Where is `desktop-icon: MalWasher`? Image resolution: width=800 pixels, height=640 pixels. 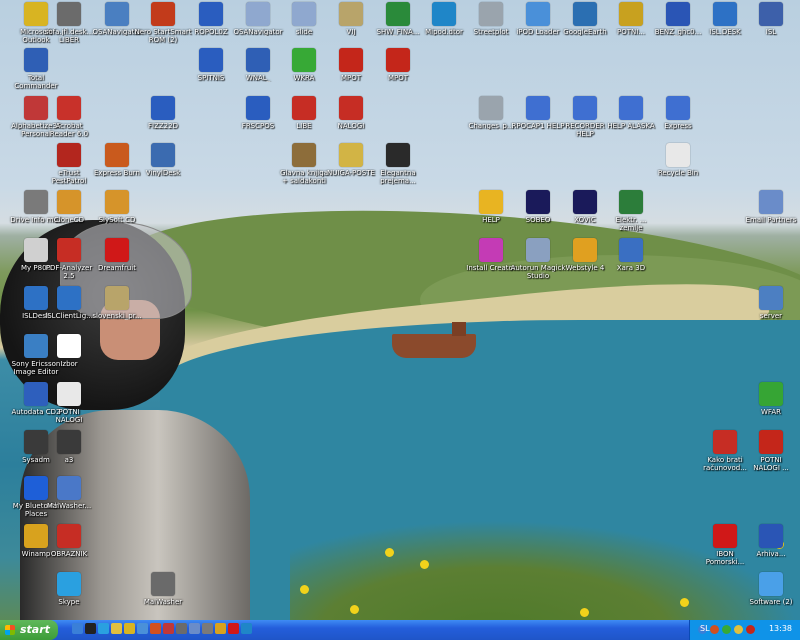
desktop-icon: MalWasher is located at coordinates (163, 589).